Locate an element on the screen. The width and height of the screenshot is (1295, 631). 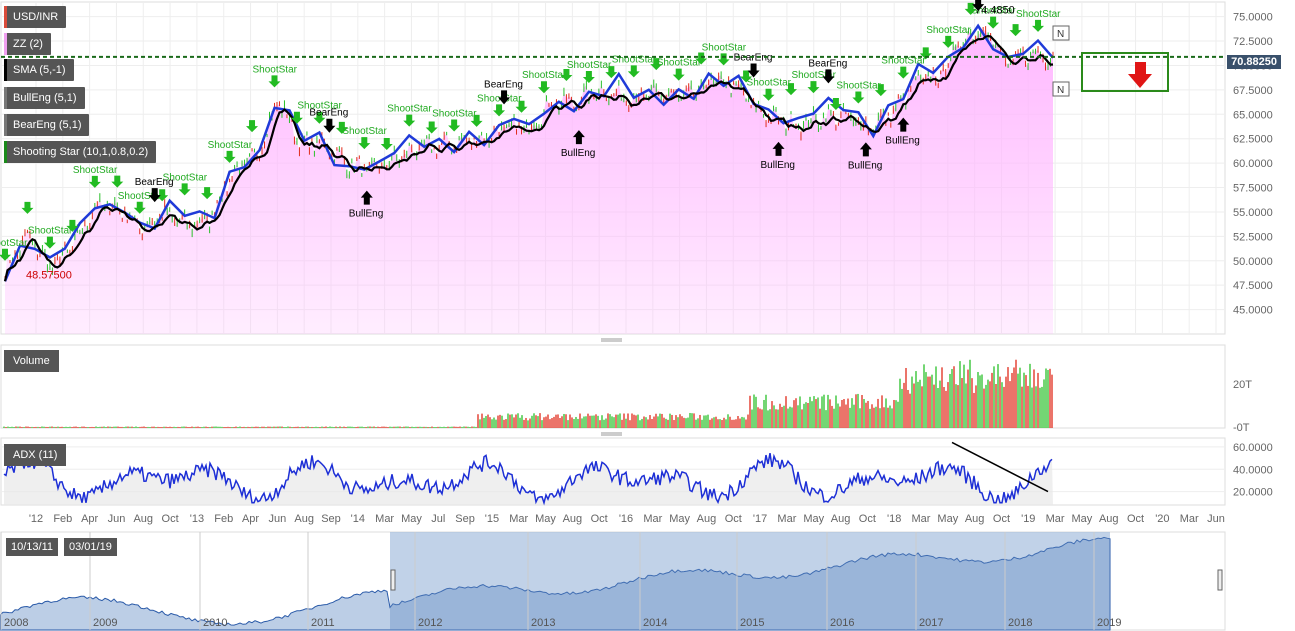
x-axis-tick-label: '14 is located at coordinates (358, 519).